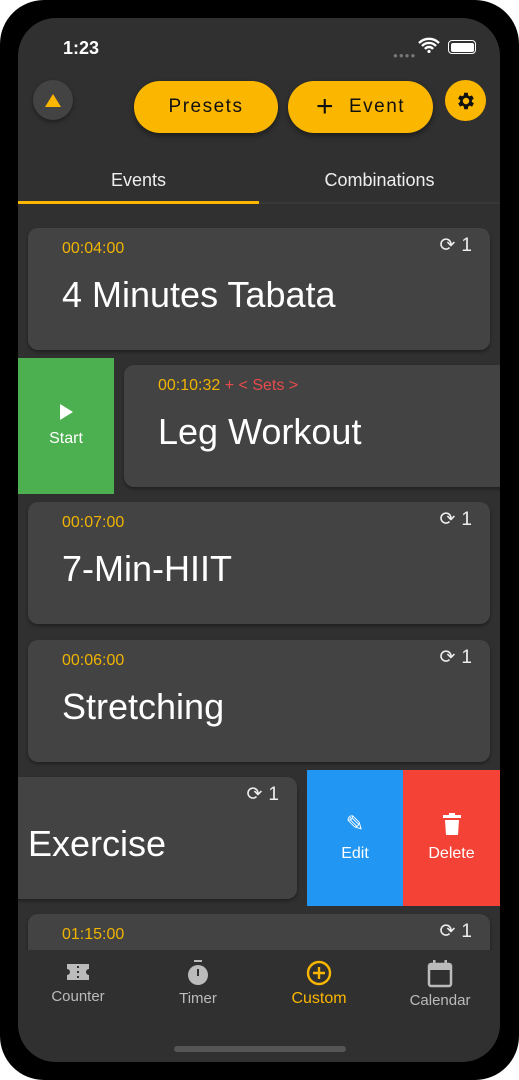 The height and width of the screenshot is (1080, 519). Describe the element at coordinates (78, 972) in the screenshot. I see `ticket-icon` at that location.